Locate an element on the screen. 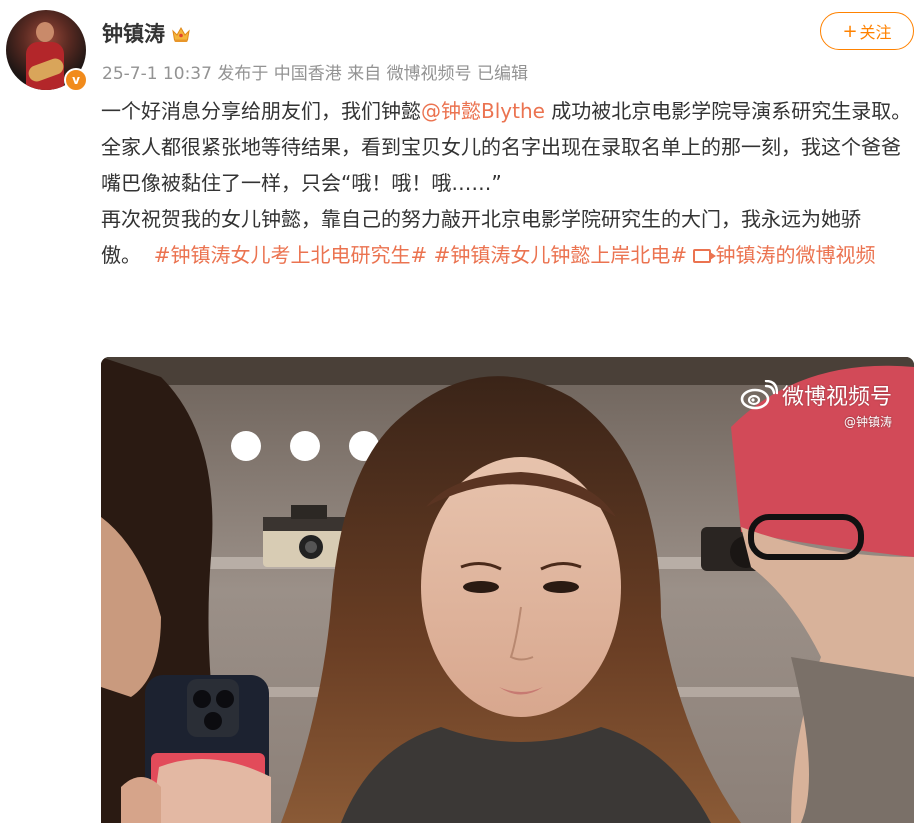 The width and height of the screenshot is (924, 823). hashtag-link-1: #钟镇涛女儿考上北电研究生# is located at coordinates (291, 255).